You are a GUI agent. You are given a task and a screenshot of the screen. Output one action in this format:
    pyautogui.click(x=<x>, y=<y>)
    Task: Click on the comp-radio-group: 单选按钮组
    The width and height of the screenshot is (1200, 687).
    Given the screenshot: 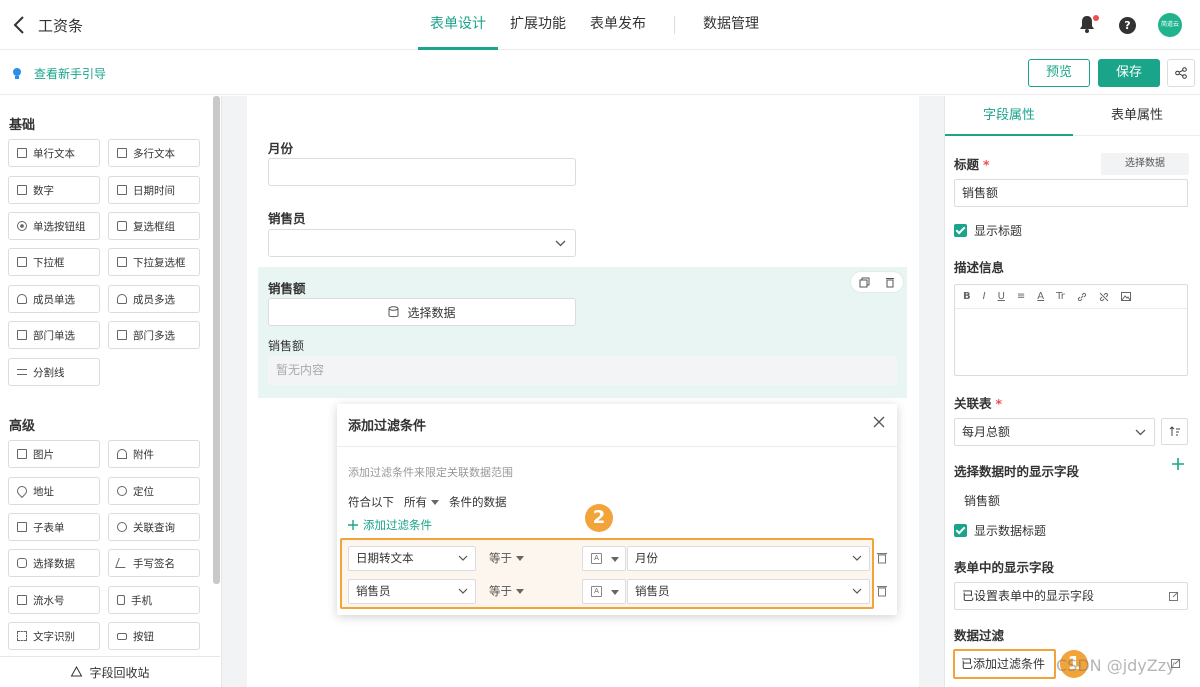 What is the action you would take?
    pyautogui.click(x=54, y=226)
    